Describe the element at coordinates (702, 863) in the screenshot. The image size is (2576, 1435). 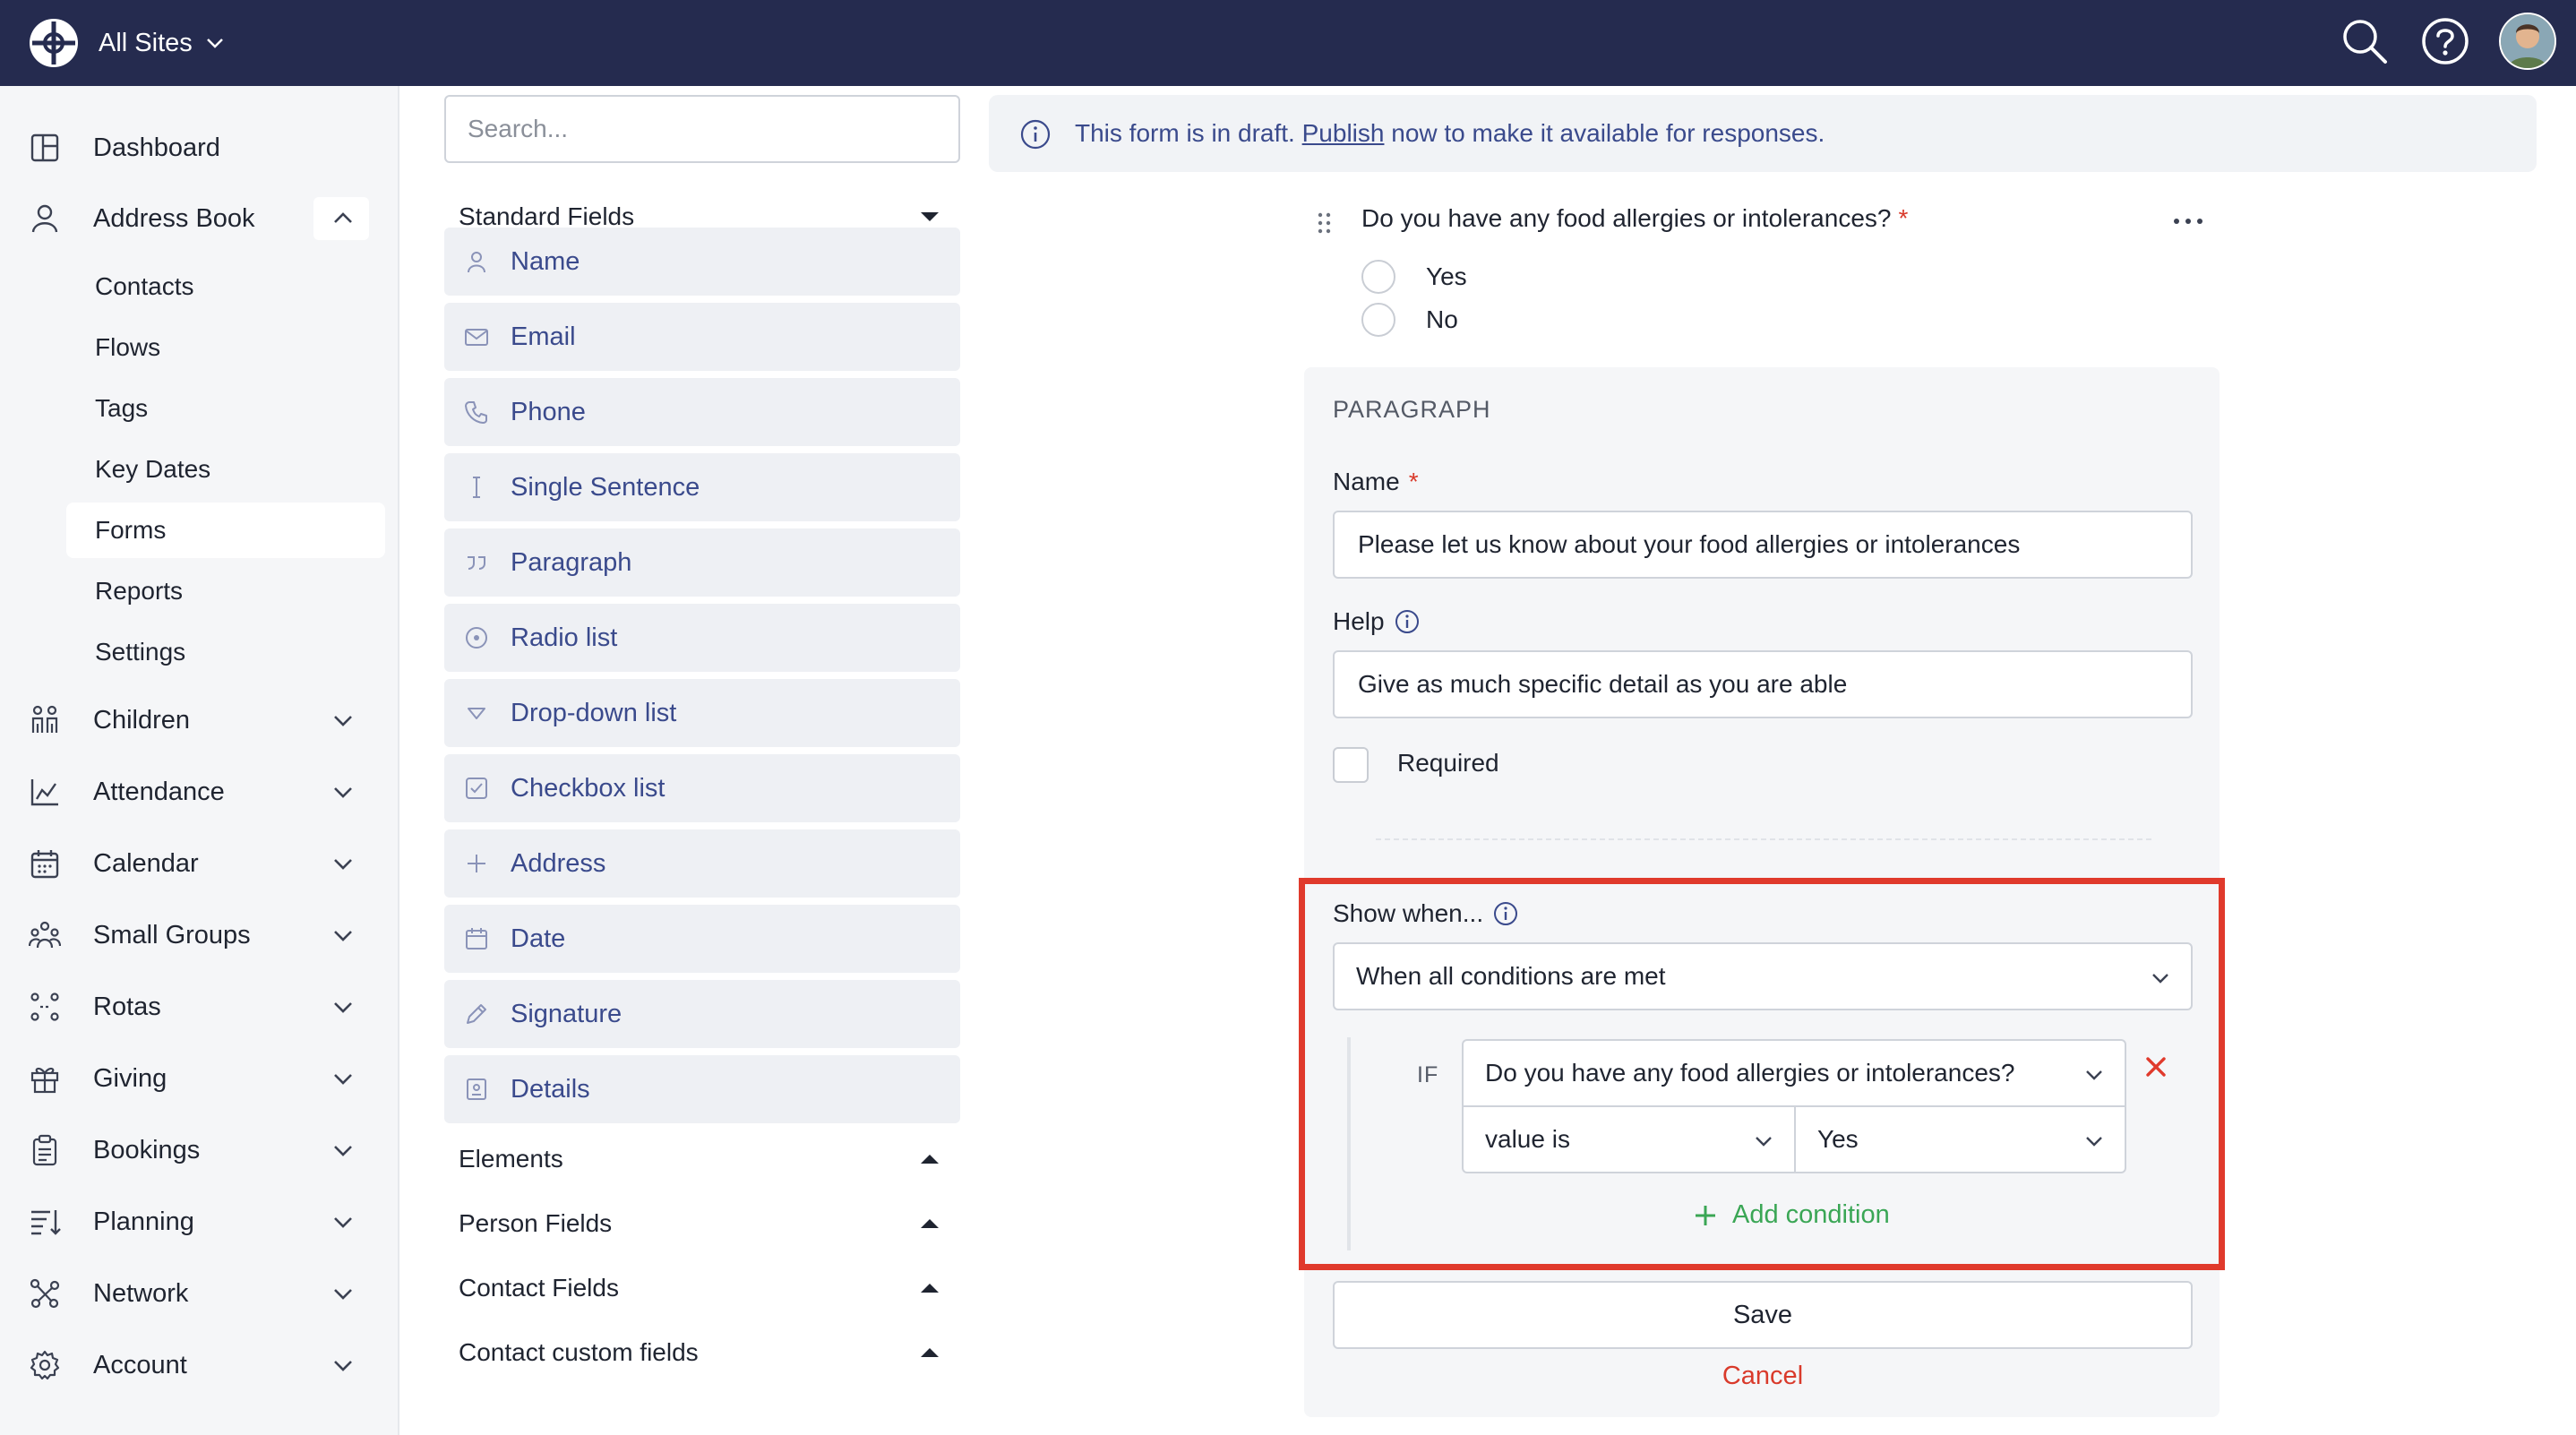
I see `field-address: Address` at that location.